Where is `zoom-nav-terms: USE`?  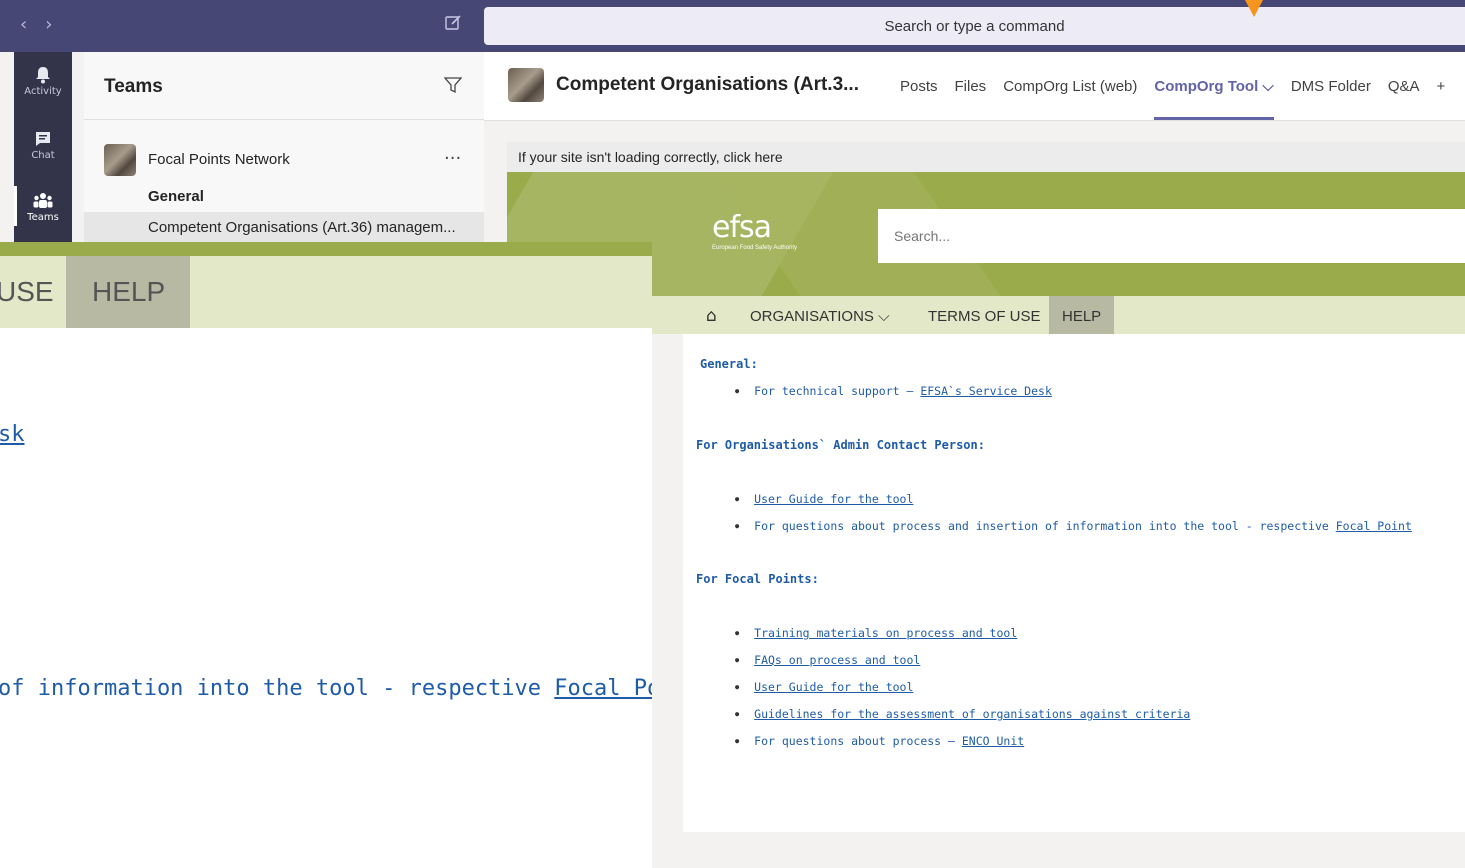 zoom-nav-terms: USE is located at coordinates (27, 291).